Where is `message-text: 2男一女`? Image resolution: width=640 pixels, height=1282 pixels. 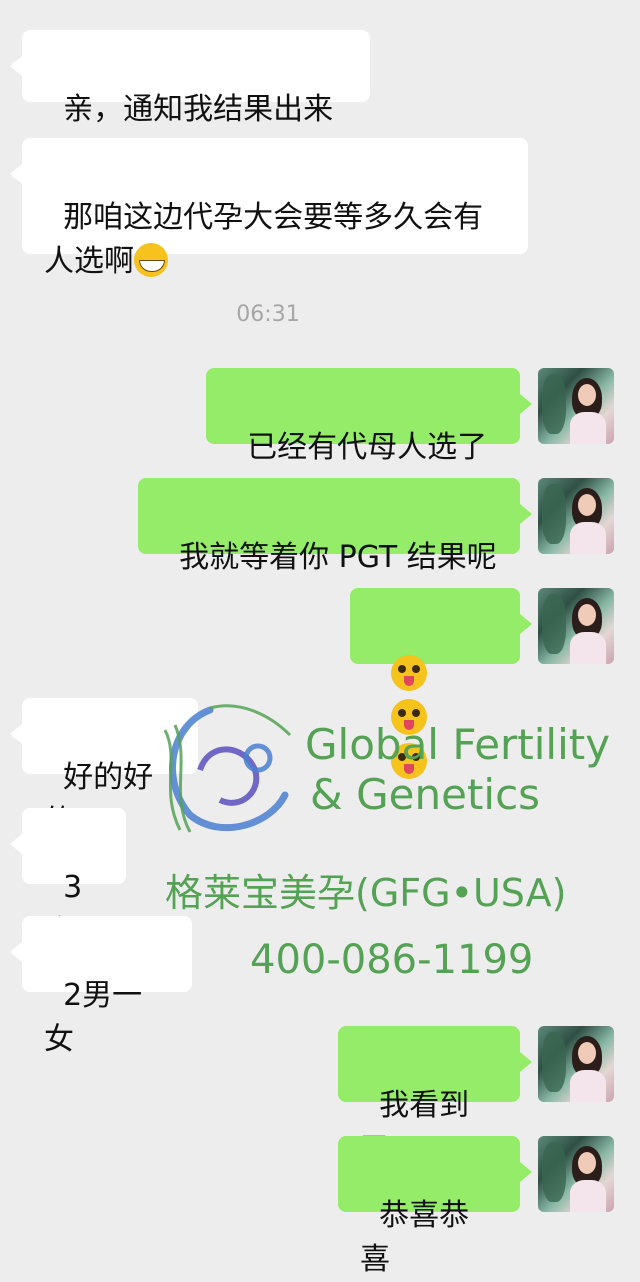
message-text: 2男一女 is located at coordinates (93, 1017).